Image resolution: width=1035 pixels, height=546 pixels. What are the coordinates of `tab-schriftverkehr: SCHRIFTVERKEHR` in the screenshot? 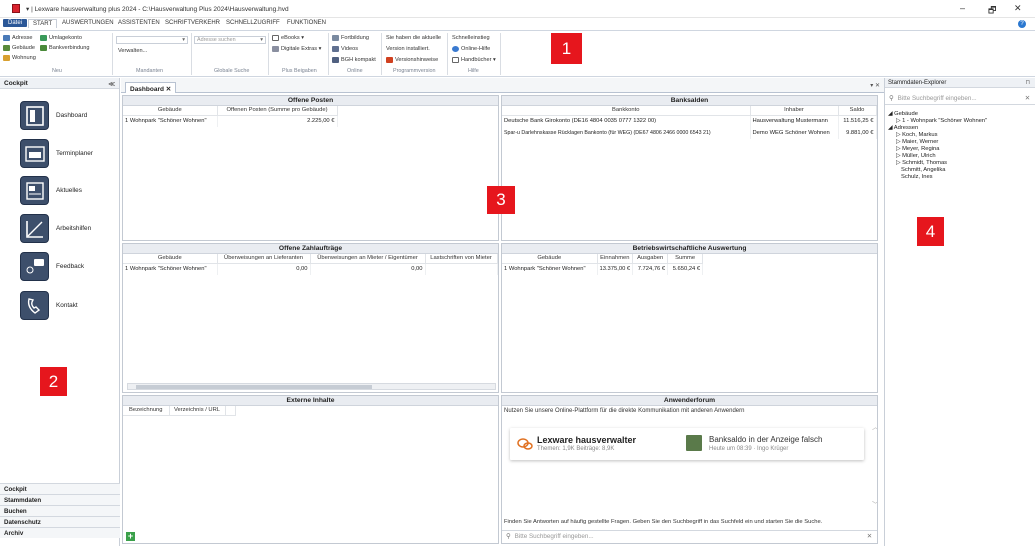 It's located at (192, 23).